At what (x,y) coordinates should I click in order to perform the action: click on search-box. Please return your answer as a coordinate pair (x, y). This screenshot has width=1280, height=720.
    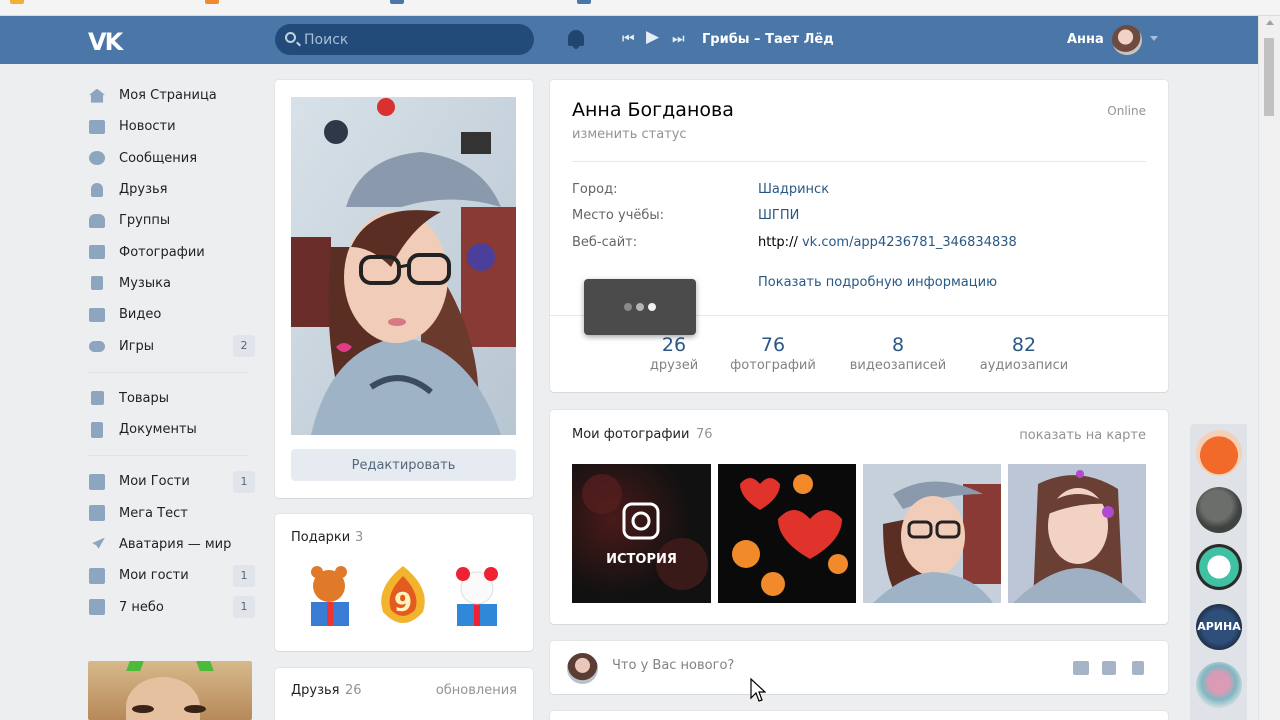
    Looking at the image, I should click on (404, 39).